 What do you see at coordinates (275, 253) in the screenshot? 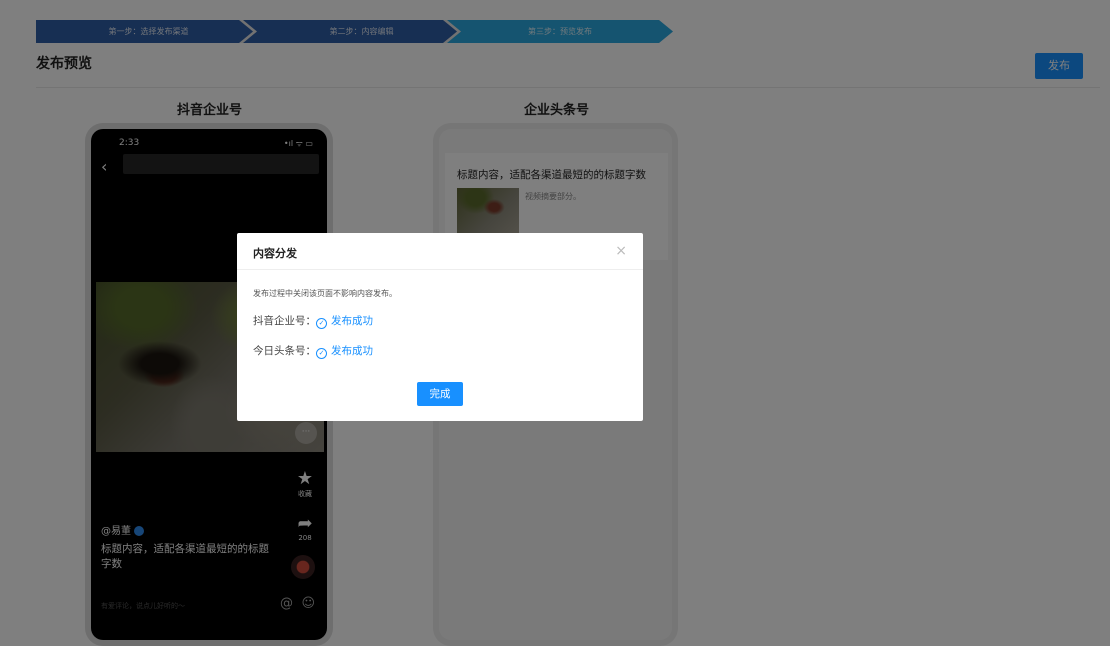
I see `dialog-title: 内容分发` at bounding box center [275, 253].